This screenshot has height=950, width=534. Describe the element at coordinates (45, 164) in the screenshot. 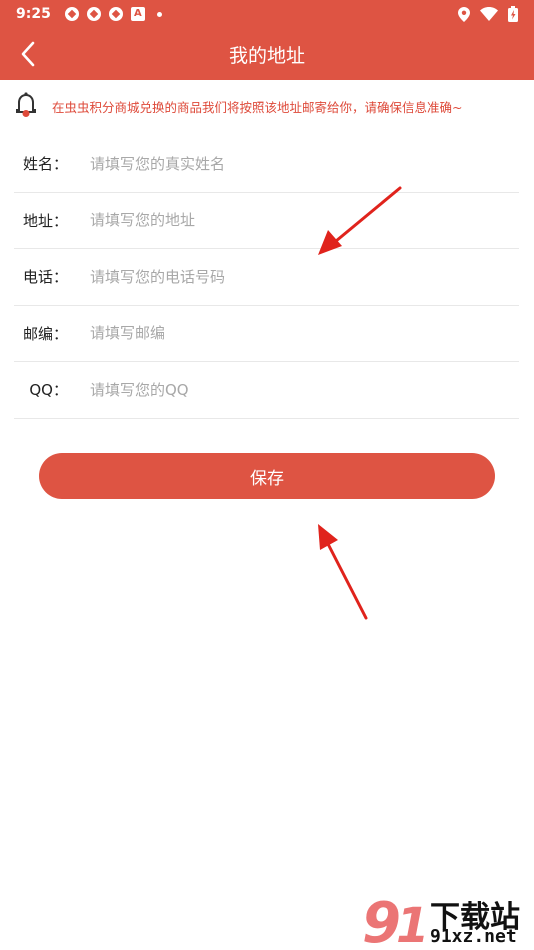

I see `name-label: 姓名：` at that location.